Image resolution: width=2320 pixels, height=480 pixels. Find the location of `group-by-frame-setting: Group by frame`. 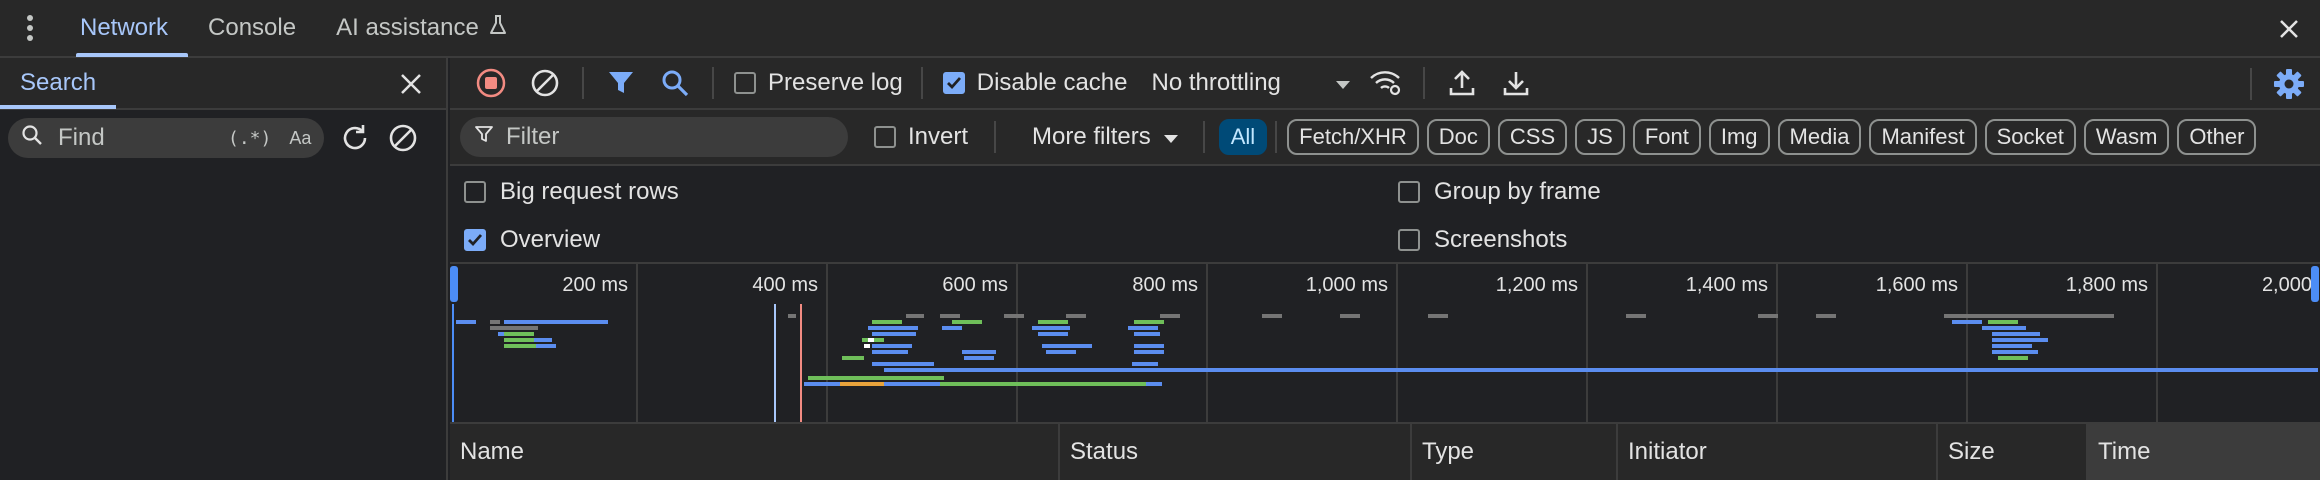

group-by-frame-setting: Group by frame is located at coordinates (1499, 192).